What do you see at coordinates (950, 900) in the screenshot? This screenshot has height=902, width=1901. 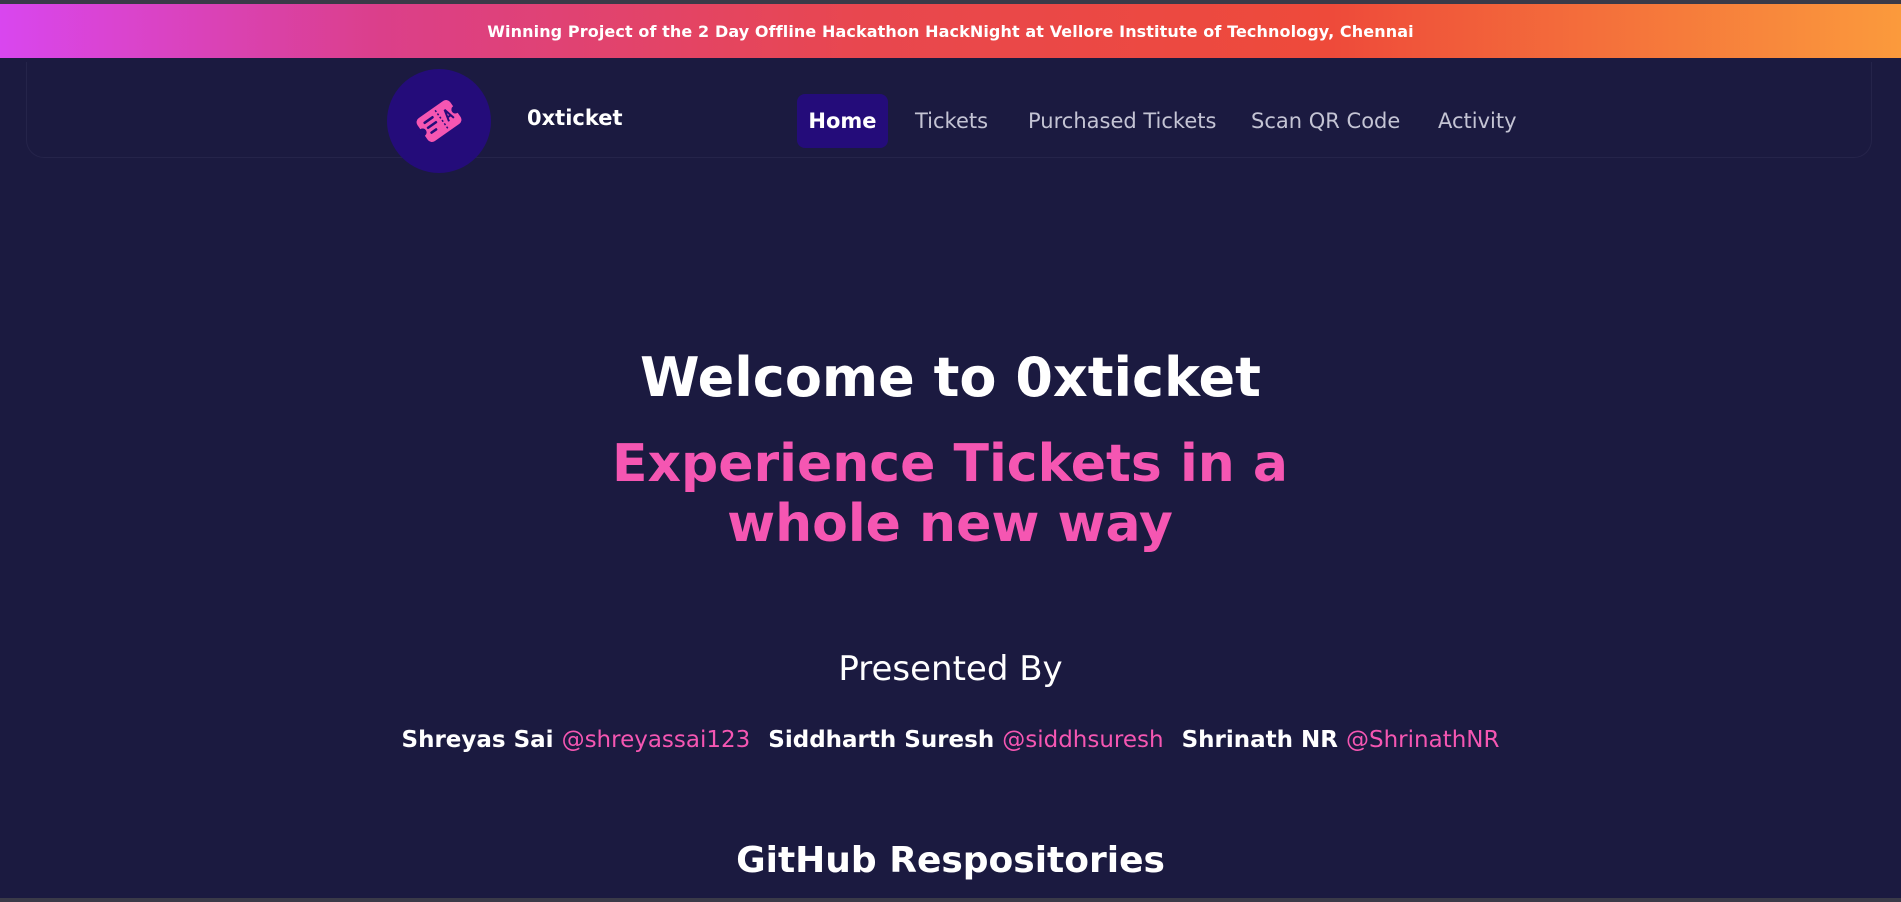 I see `window-bottom-edge` at bounding box center [950, 900].